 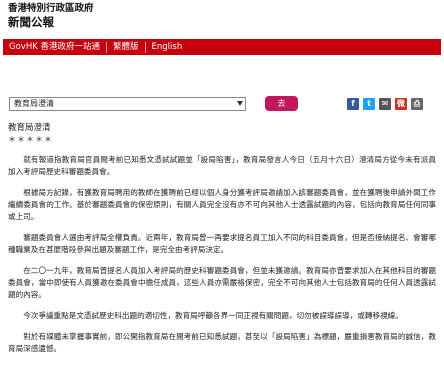 What do you see at coordinates (353, 104) in the screenshot?
I see `facebook-icon: f` at bounding box center [353, 104].